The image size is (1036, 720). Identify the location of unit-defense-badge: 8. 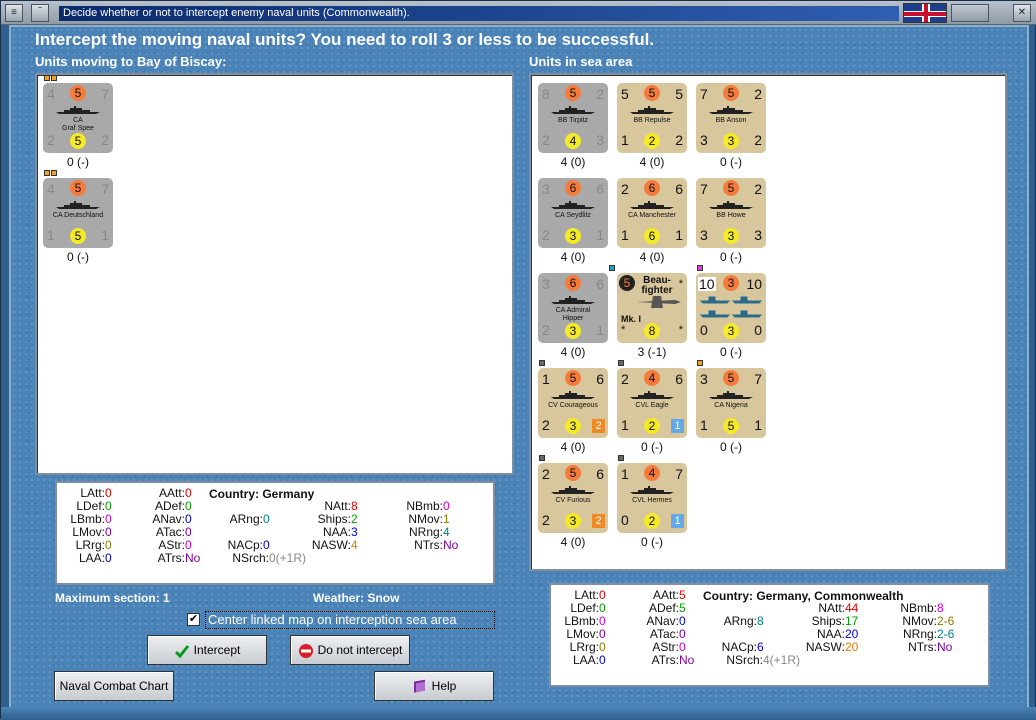
(652, 331).